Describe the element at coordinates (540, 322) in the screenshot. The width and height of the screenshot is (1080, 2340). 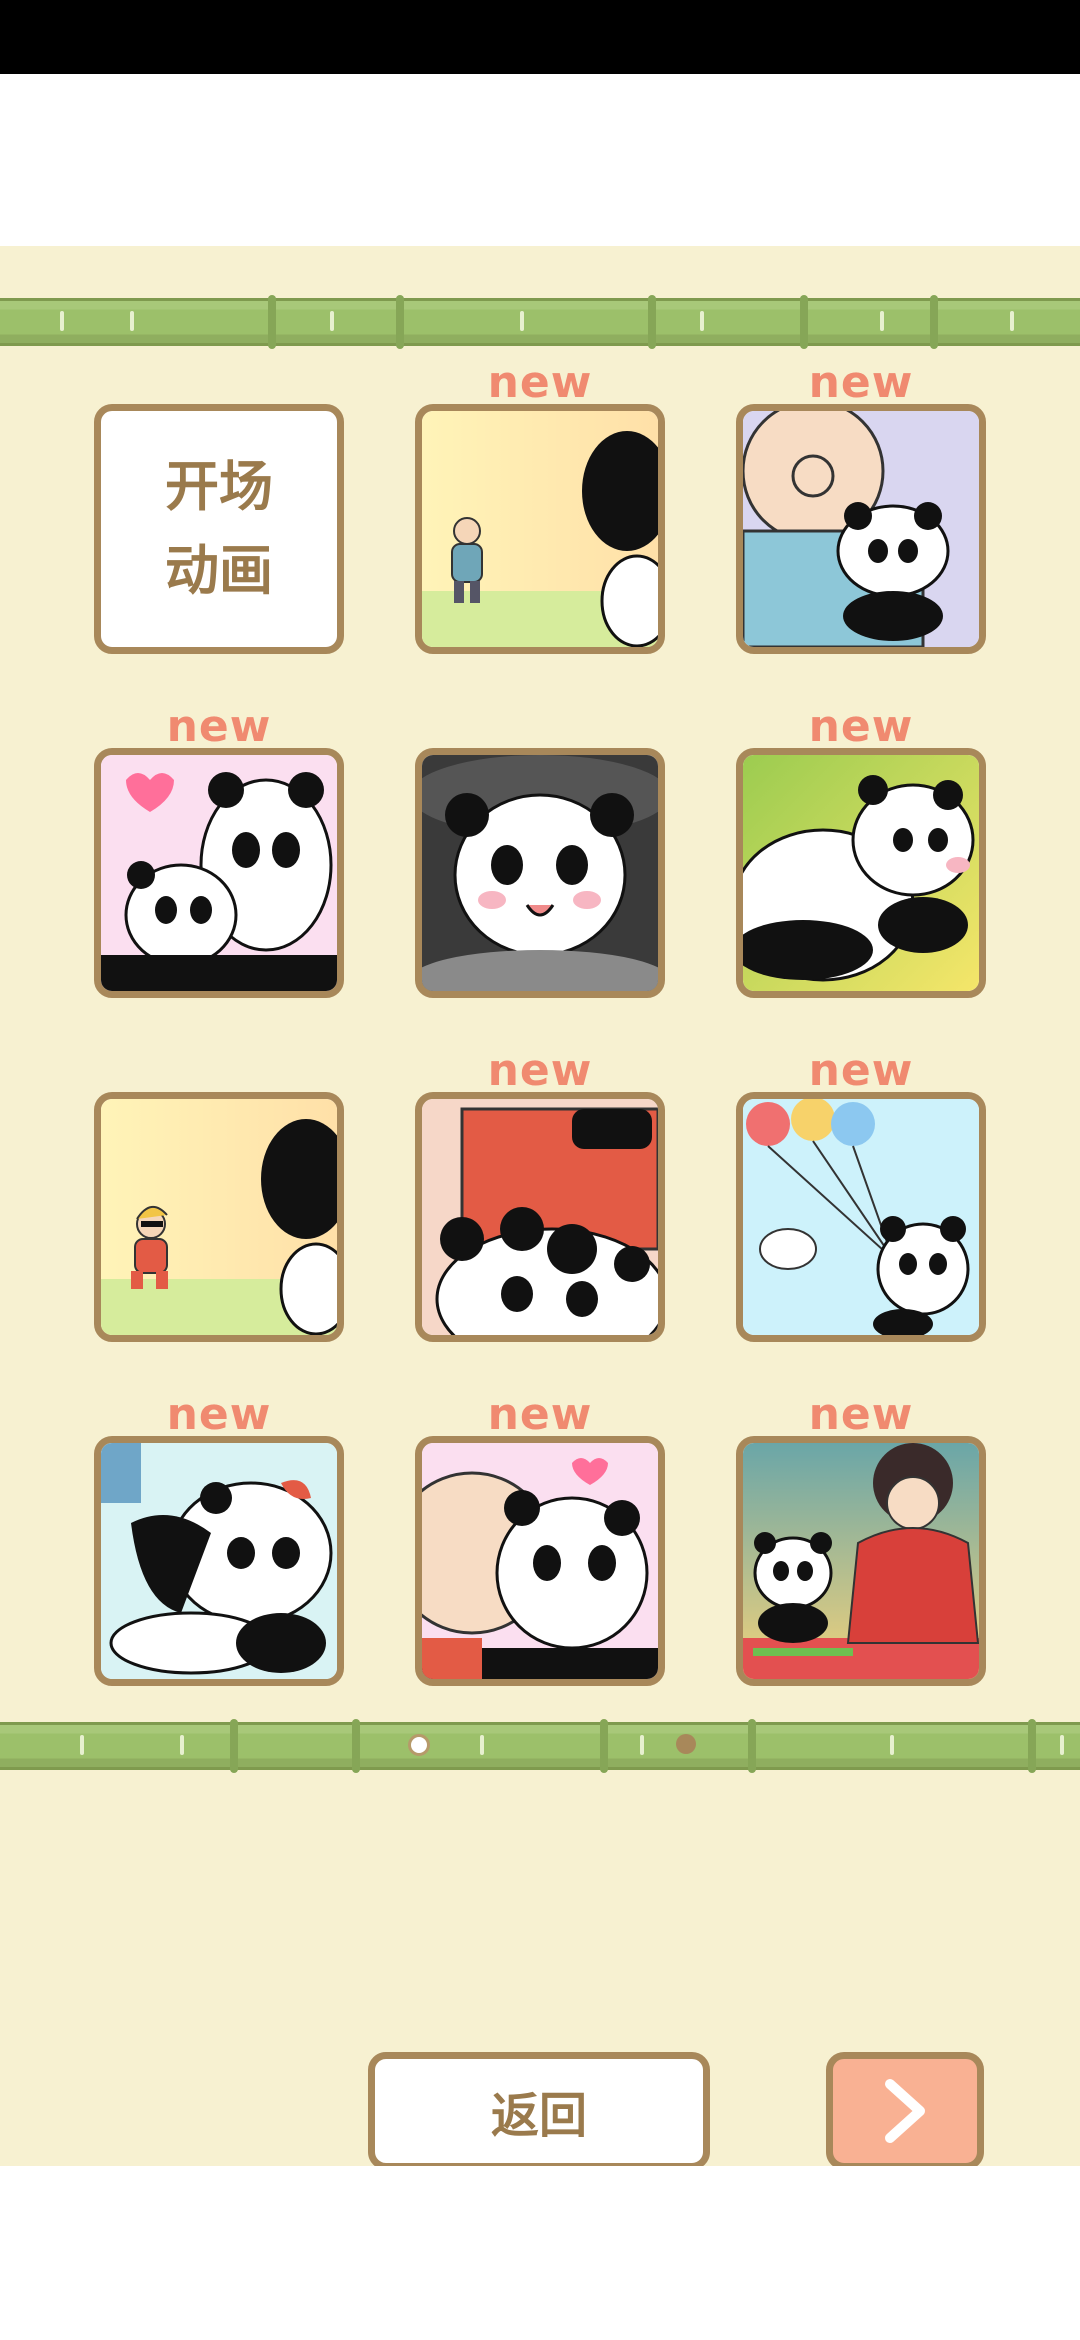
I see `bamboo-divider-top` at that location.